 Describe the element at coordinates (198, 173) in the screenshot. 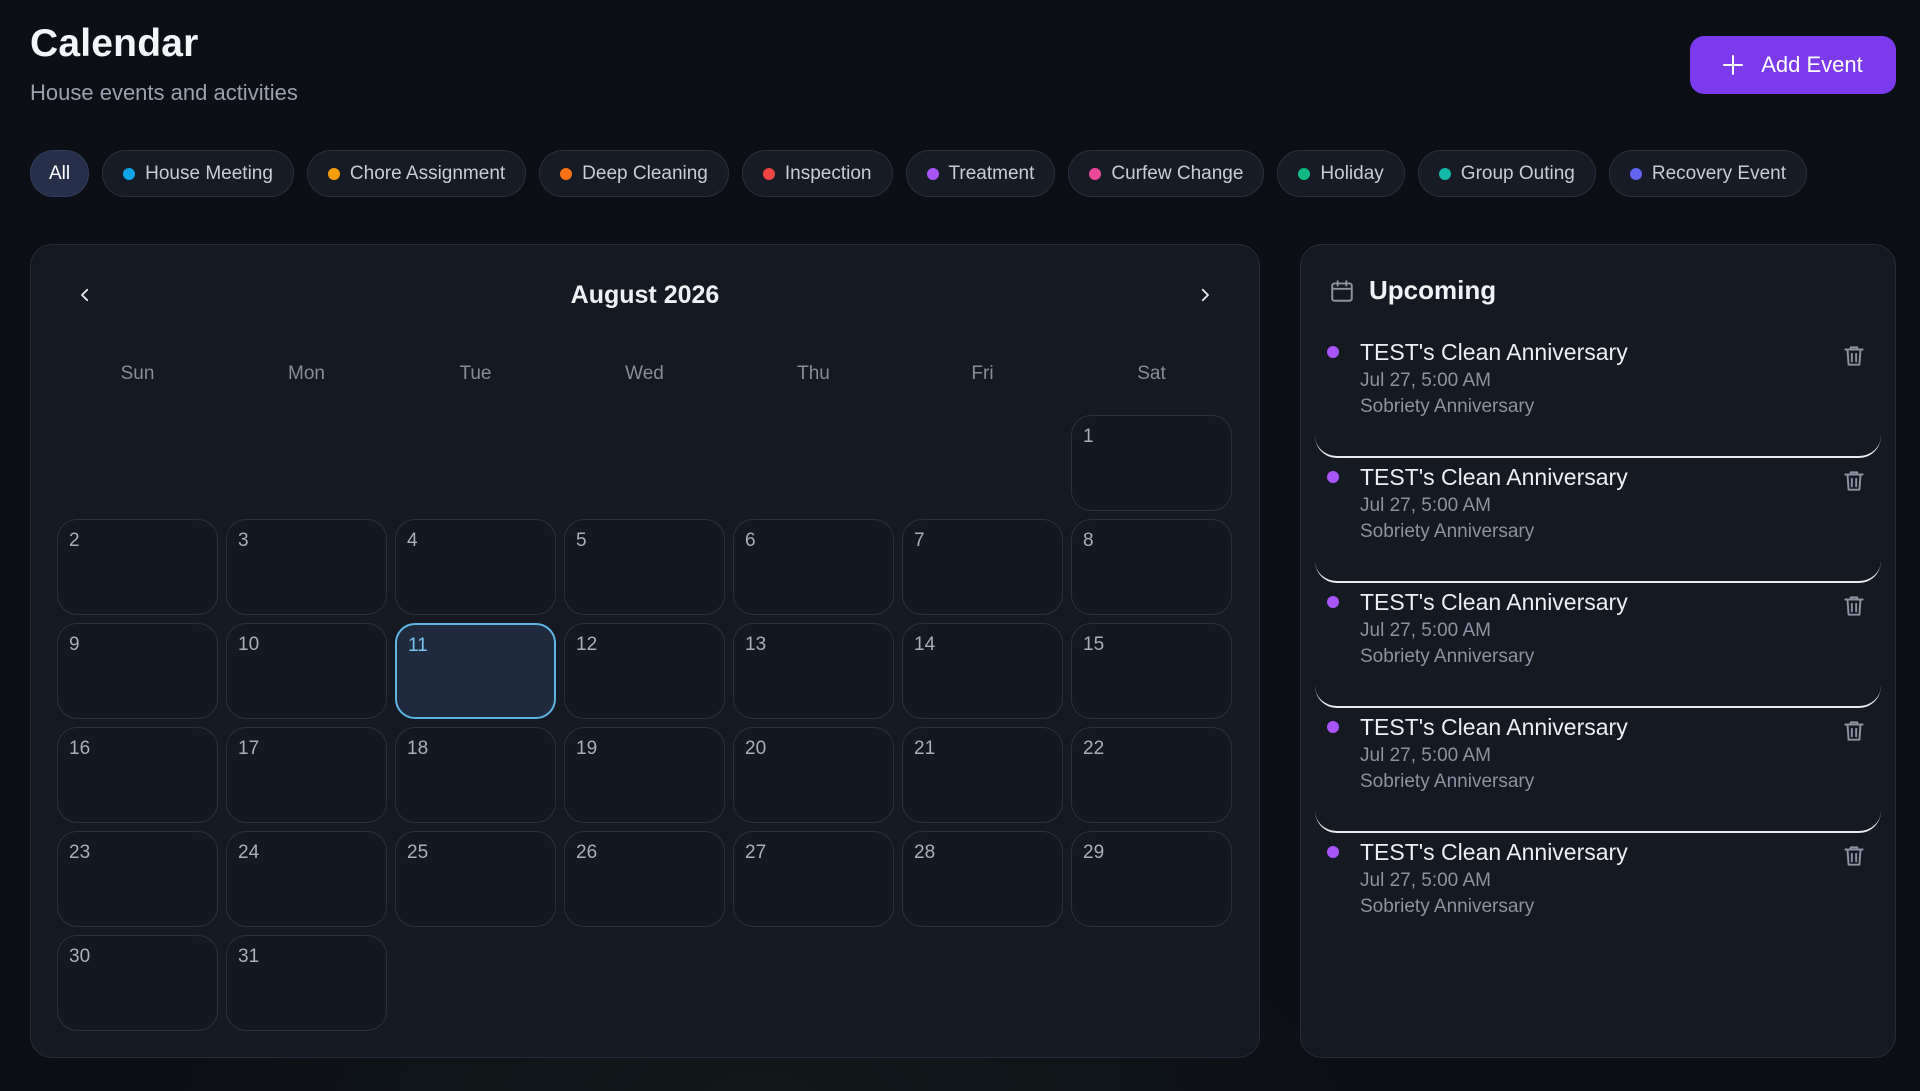

I see `filter-chip-house-meeting: House Meeting` at that location.